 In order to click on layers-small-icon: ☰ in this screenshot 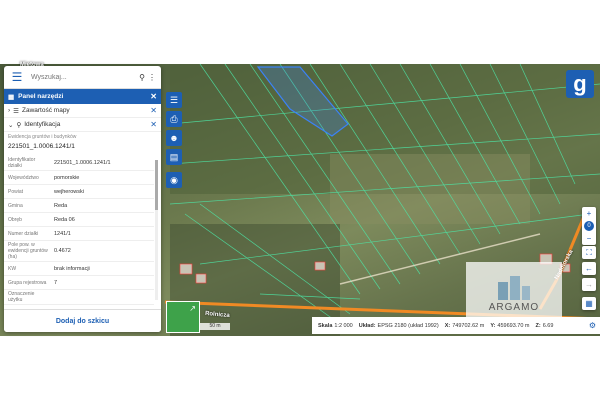, I will do `click(16, 111)`.